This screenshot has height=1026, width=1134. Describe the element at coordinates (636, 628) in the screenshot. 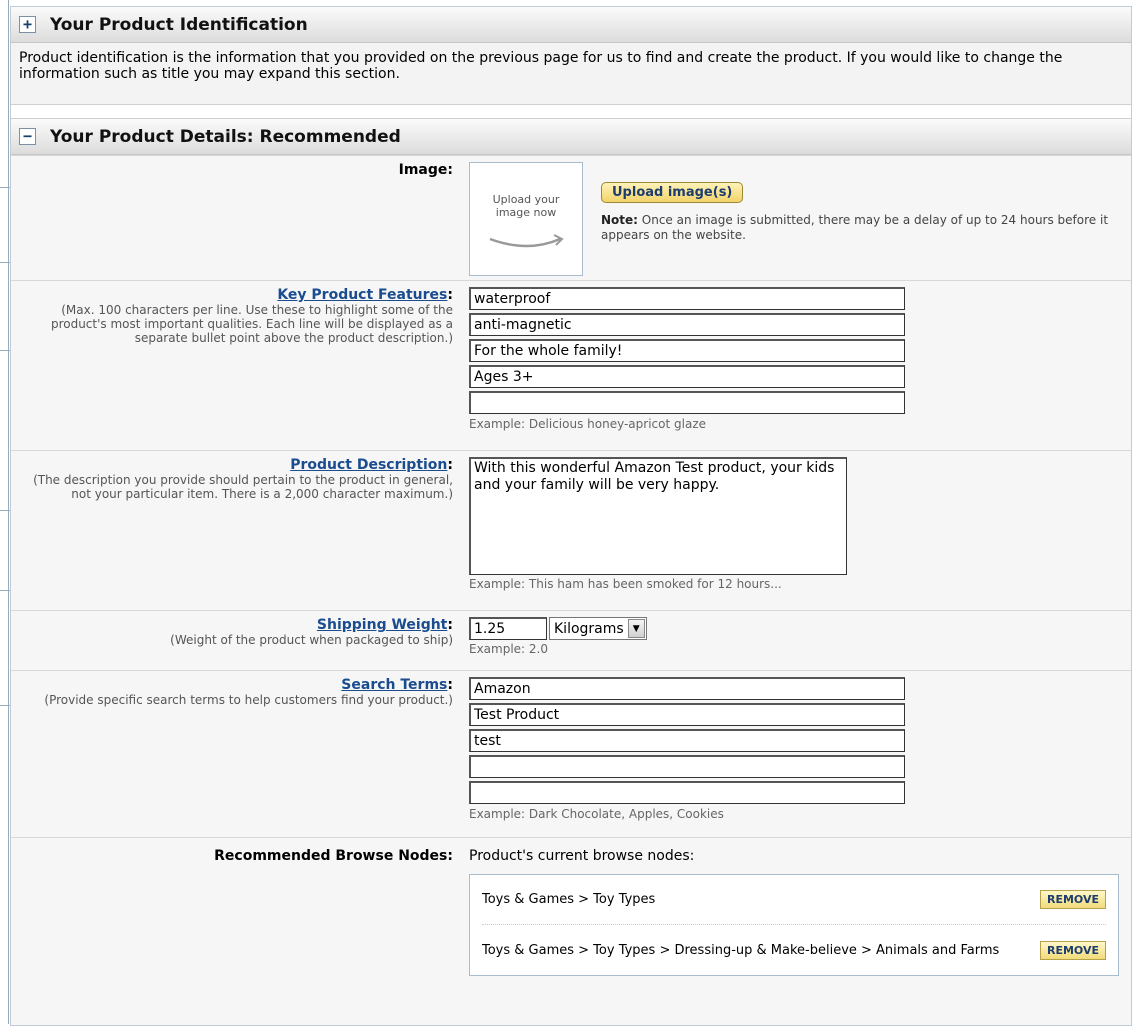

I see `dropdown-arrow-icon: ▼` at that location.